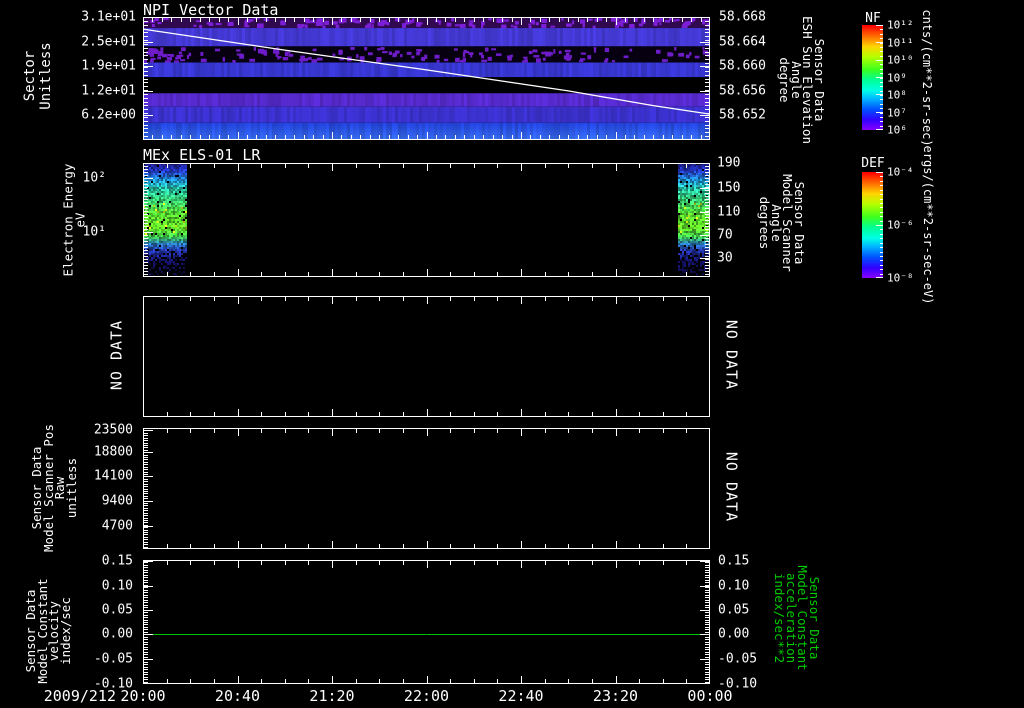 Image resolution: width=1024 pixels, height=708 pixels. What do you see at coordinates (873, 18) in the screenshot?
I see `nf-colorbar-title: NF` at bounding box center [873, 18].